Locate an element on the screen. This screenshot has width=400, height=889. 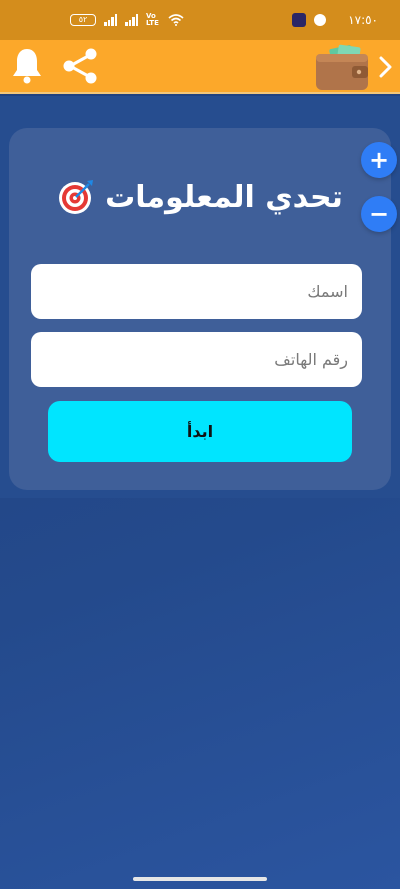
chat-notification-icon is located at coordinates (320, 20).